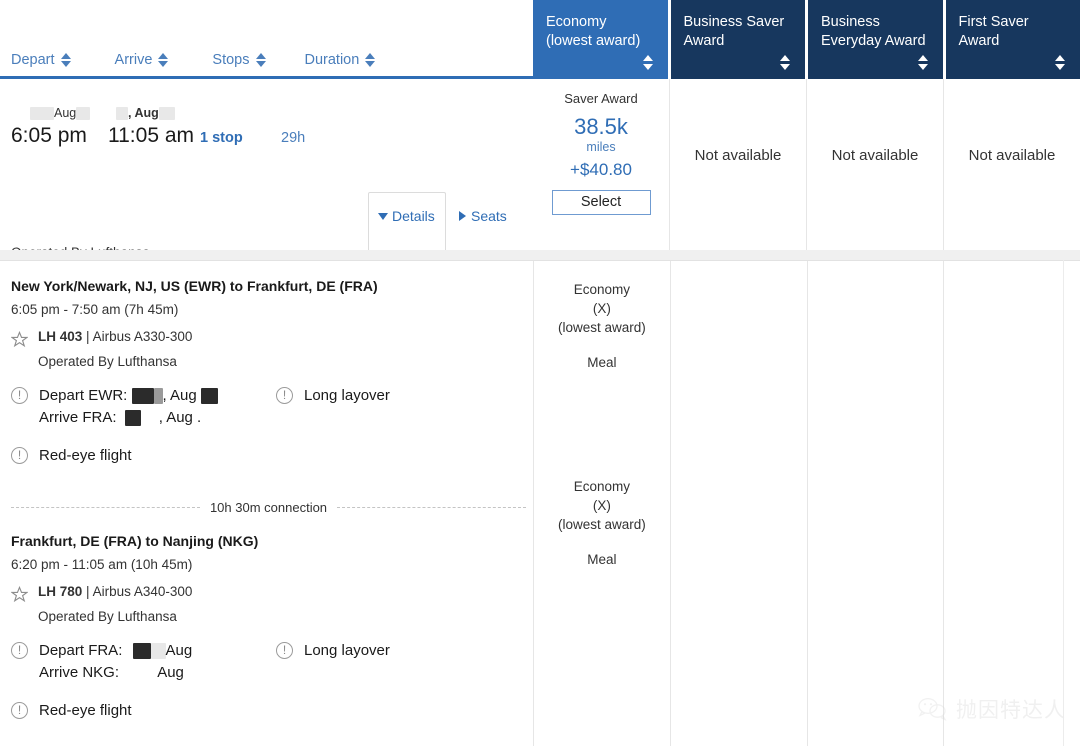 This screenshot has height=746, width=1080. What do you see at coordinates (78, 417) in the screenshot?
I see `arrive-label: Arrive FRA:` at bounding box center [78, 417].